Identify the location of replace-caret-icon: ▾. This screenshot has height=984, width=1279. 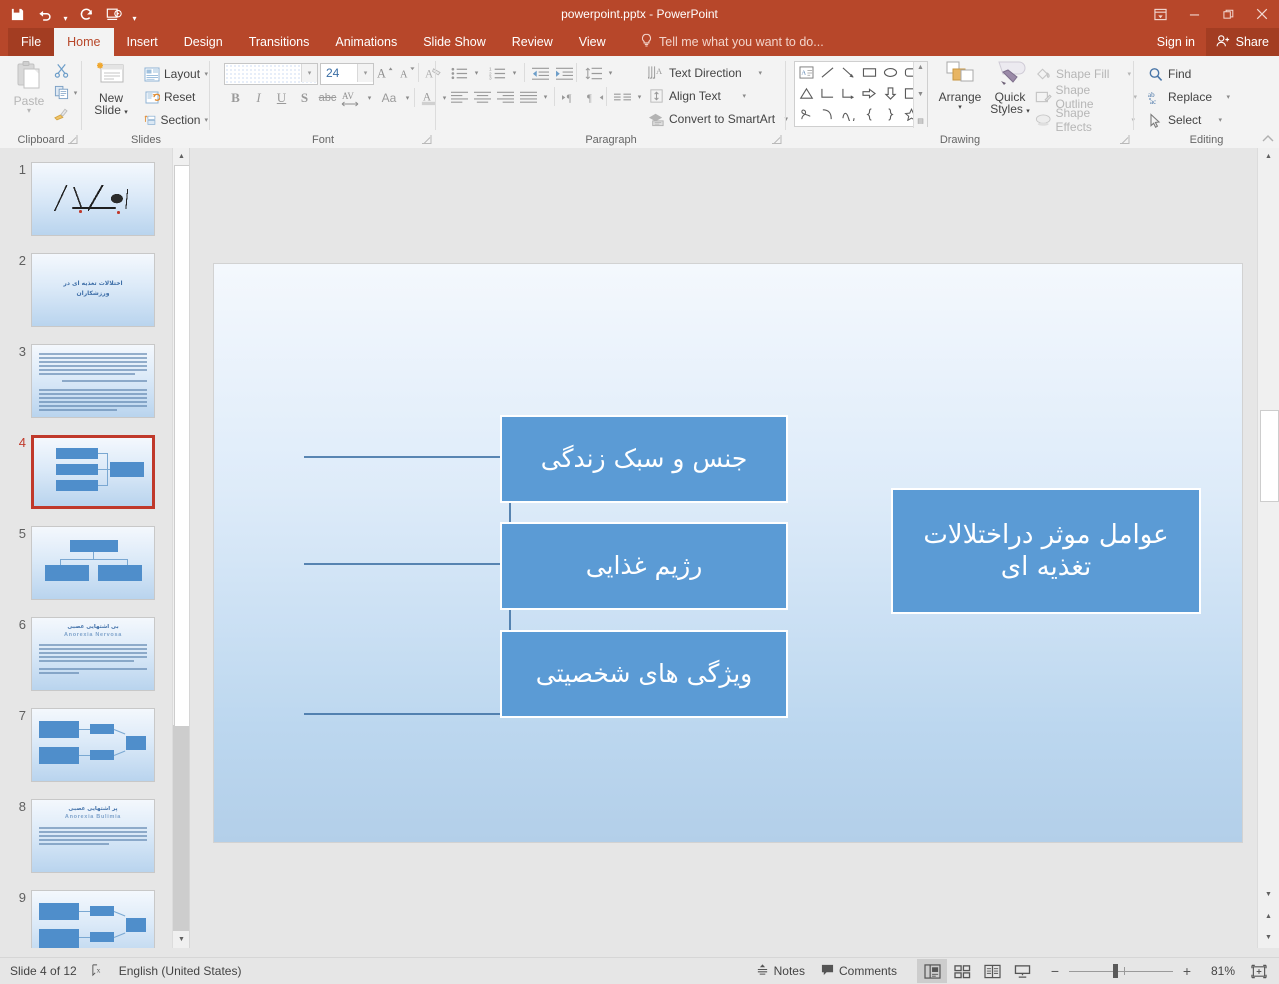
(1231, 97).